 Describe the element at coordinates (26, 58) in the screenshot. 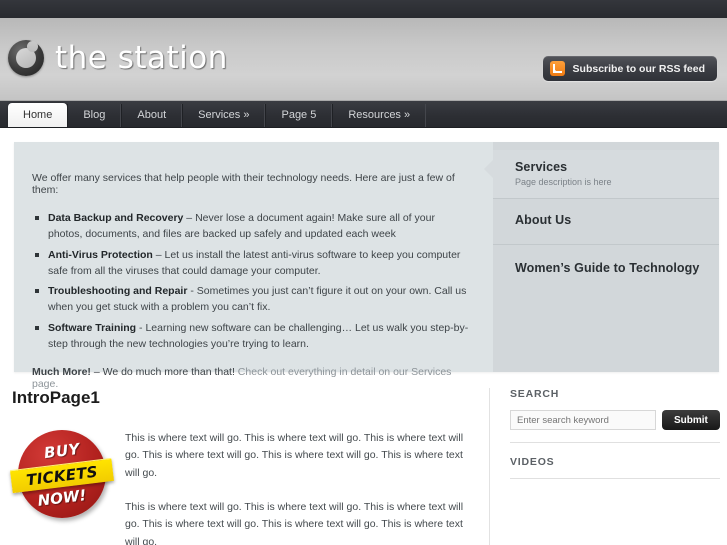

I see `ring-logo-icon` at that location.